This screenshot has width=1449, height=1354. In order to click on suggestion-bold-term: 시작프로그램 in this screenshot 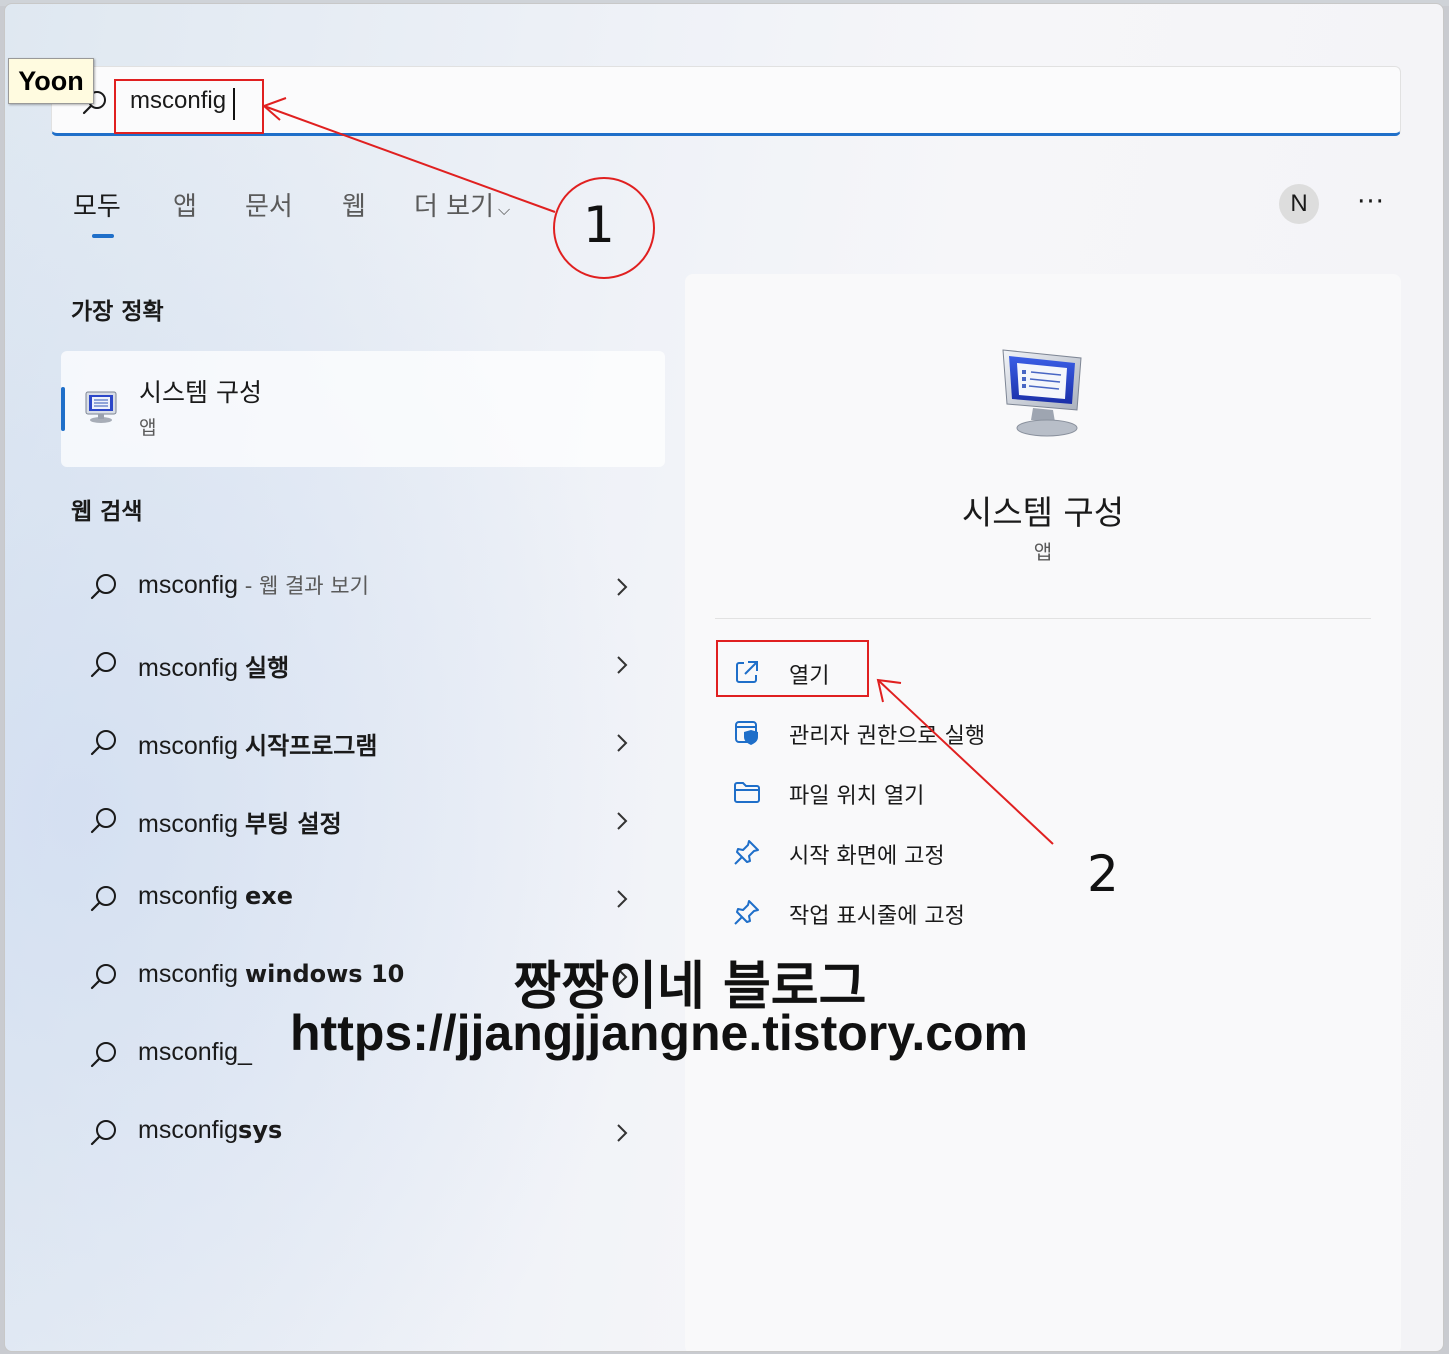, I will do `click(311, 746)`.